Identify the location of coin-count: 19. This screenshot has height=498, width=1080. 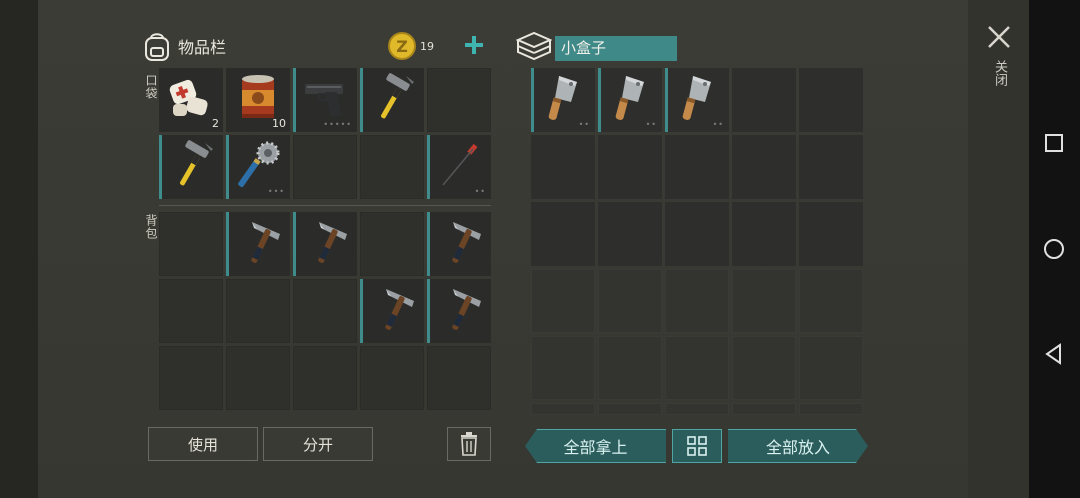
(427, 46).